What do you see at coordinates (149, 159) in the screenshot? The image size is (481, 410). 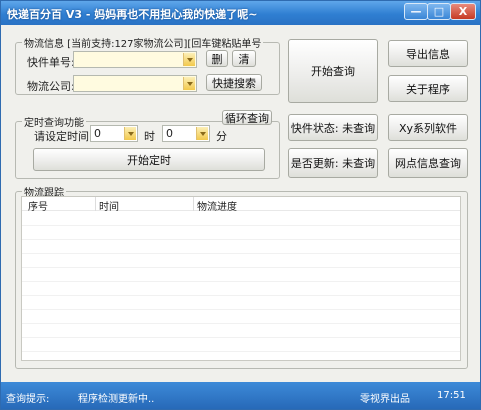 I see `start-timer-button: 开始定时` at bounding box center [149, 159].